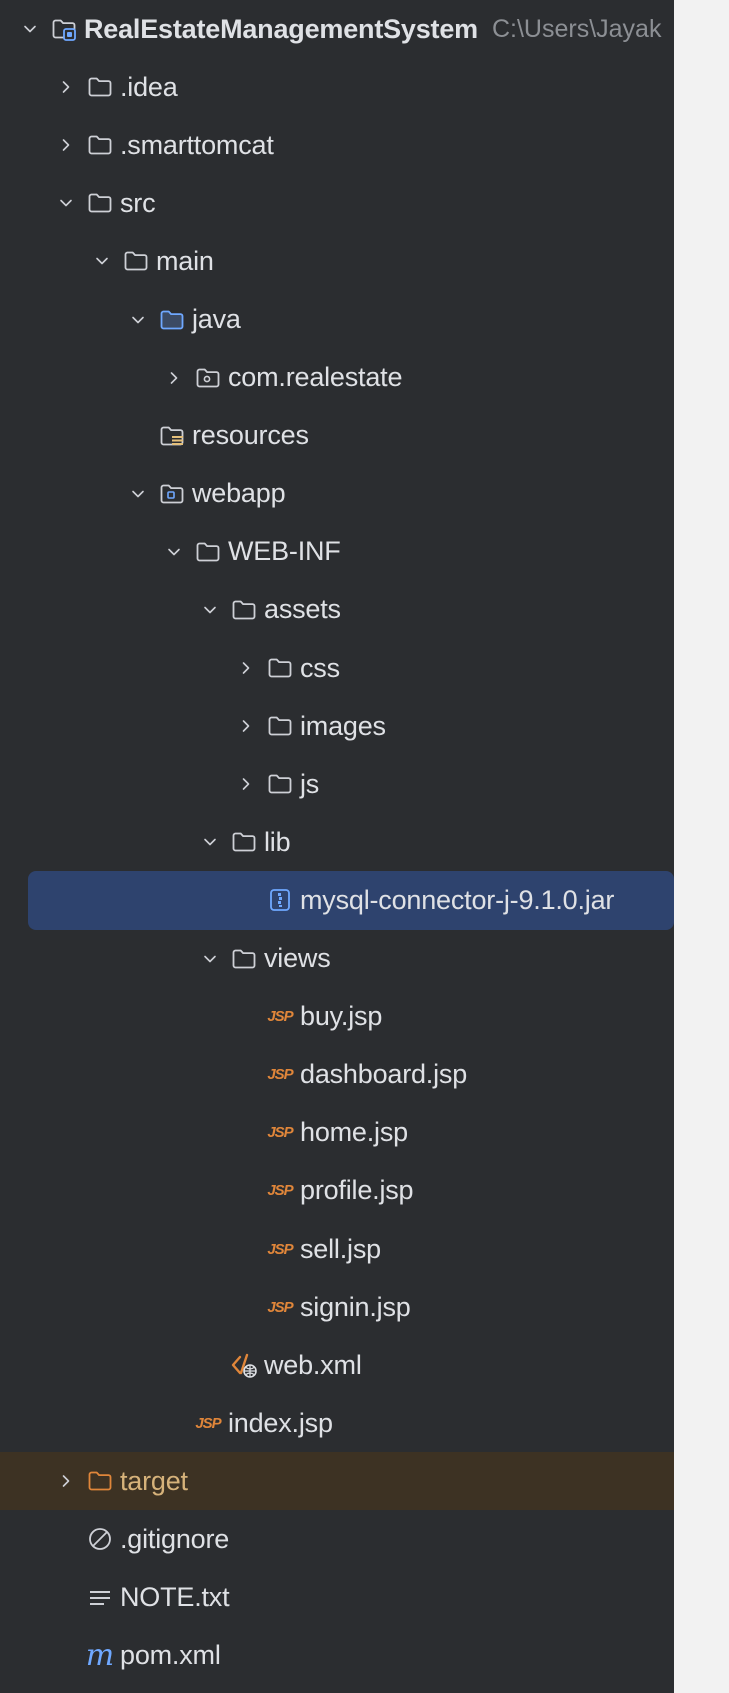  What do you see at coordinates (337, 494) in the screenshot?
I see `tree-row-webapp: webapp` at bounding box center [337, 494].